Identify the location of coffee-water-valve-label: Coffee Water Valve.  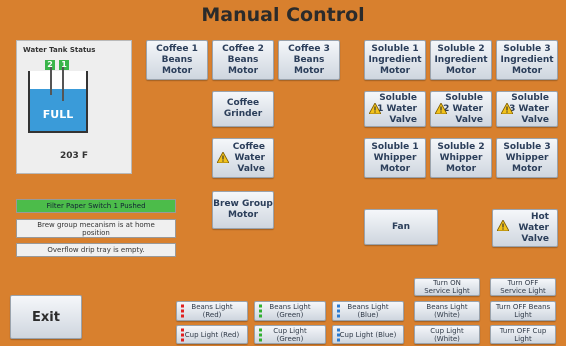
(248, 157).